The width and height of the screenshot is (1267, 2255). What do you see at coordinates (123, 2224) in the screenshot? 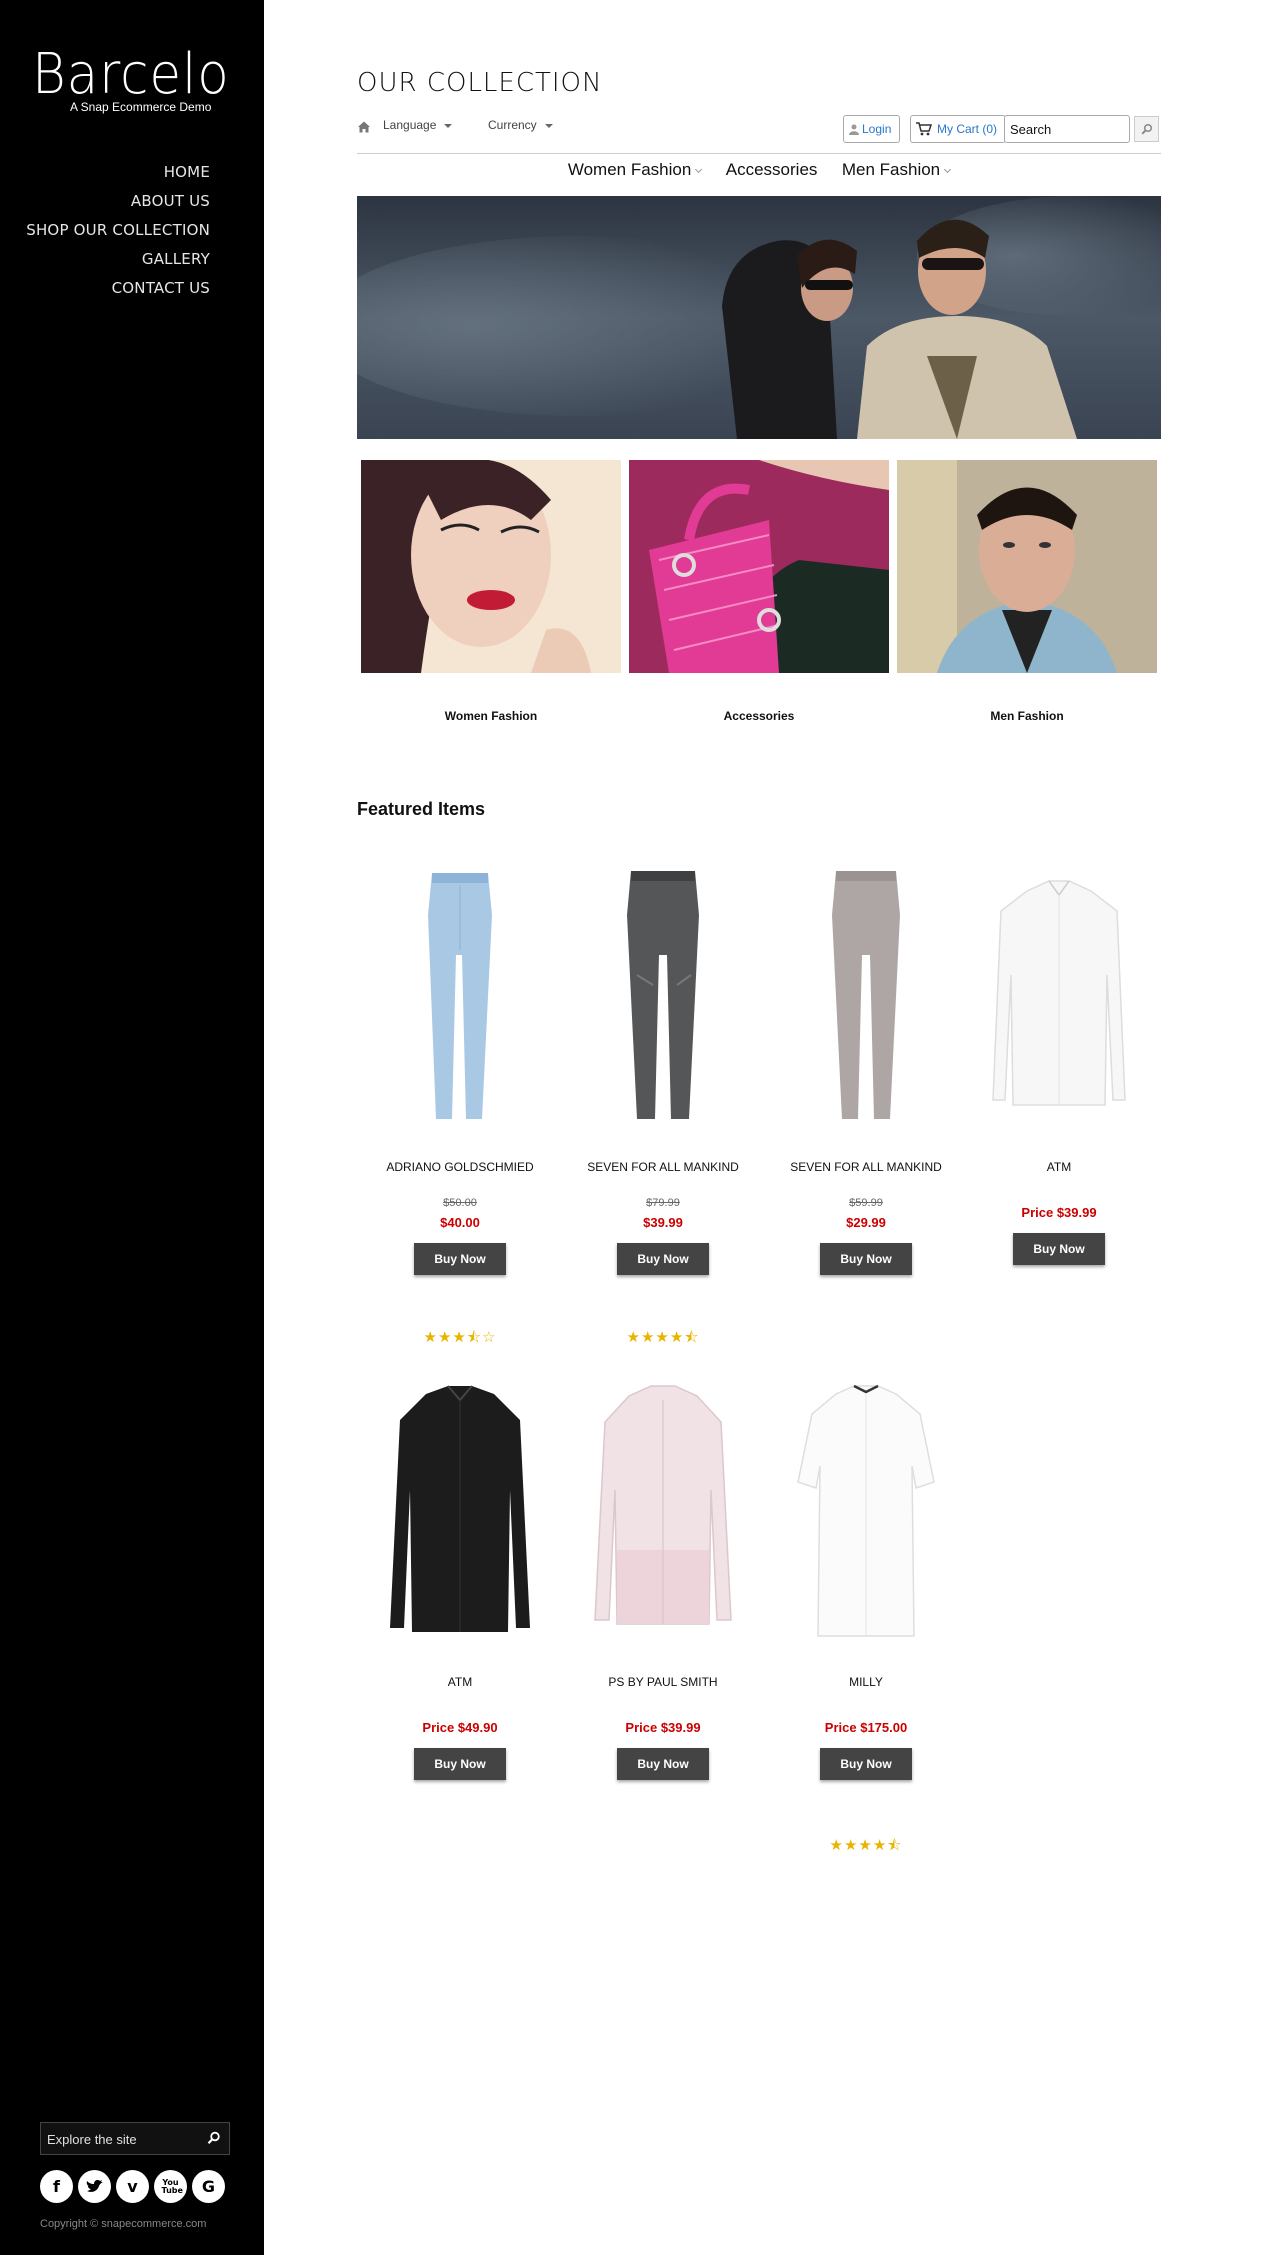
I see `copyright: Copyright © snapecommerce.com` at bounding box center [123, 2224].